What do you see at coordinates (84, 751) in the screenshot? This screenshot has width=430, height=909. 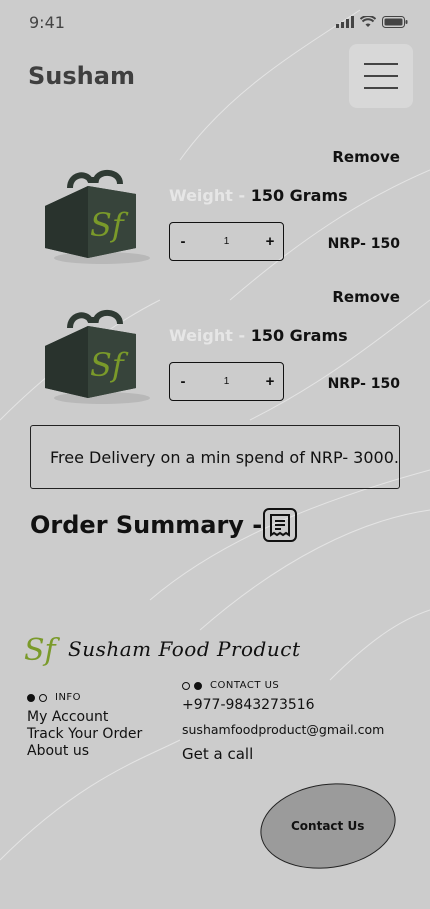 I see `about-us-link: About us` at bounding box center [84, 751].